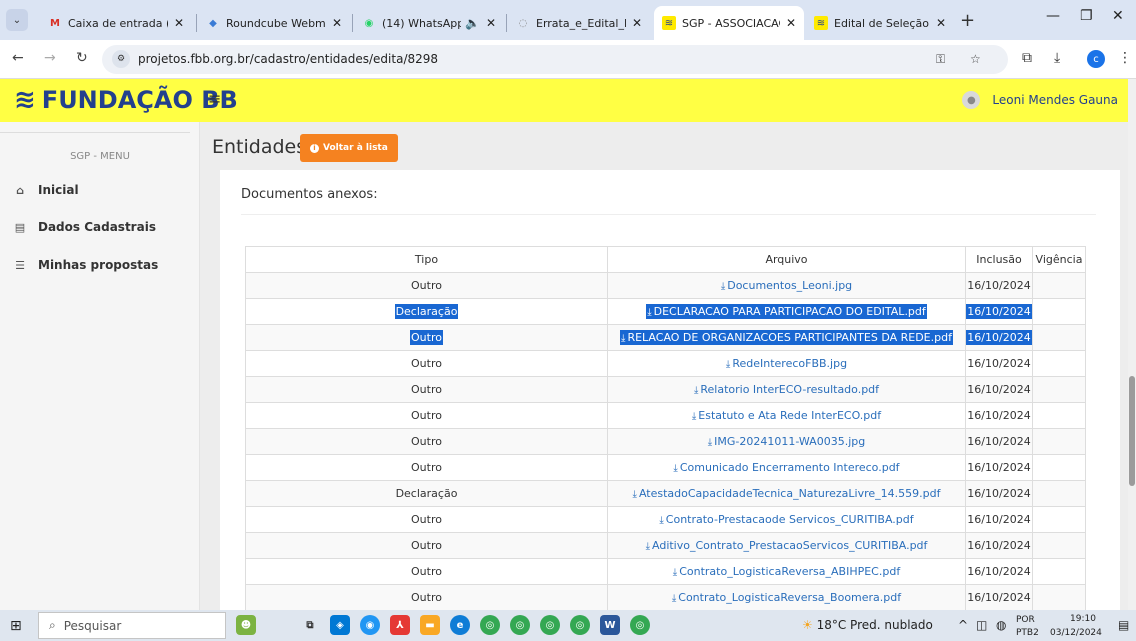 This screenshot has height=641, width=1136. I want to click on page-scrollbar, so click(1132, 344).